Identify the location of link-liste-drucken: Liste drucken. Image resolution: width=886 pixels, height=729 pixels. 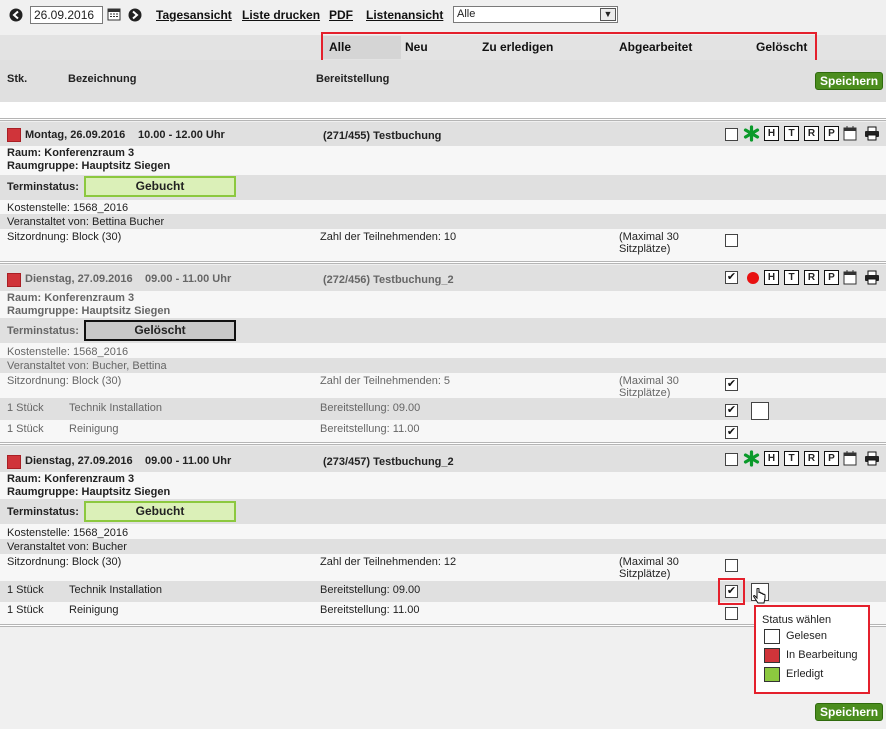
(281, 15).